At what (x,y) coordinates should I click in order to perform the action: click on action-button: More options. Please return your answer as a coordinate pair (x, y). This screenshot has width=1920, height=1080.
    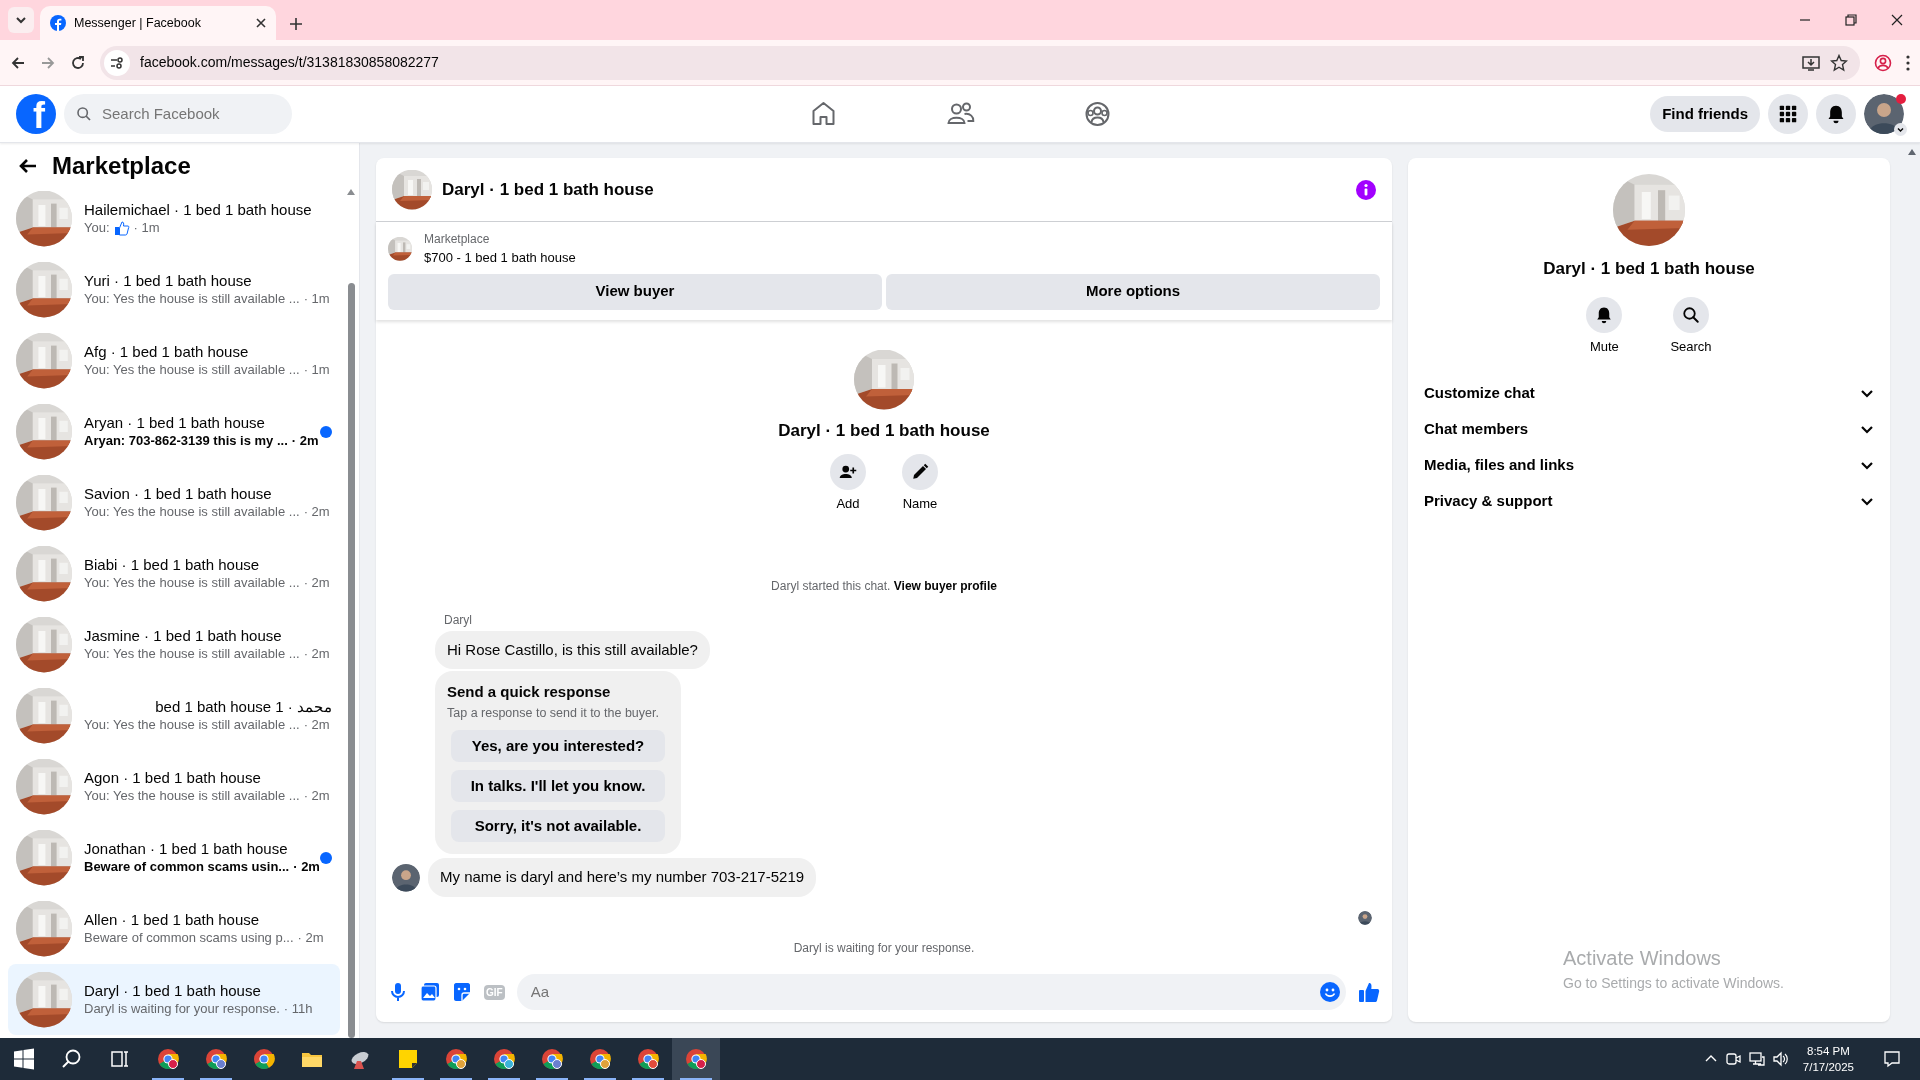
    Looking at the image, I should click on (1133, 291).